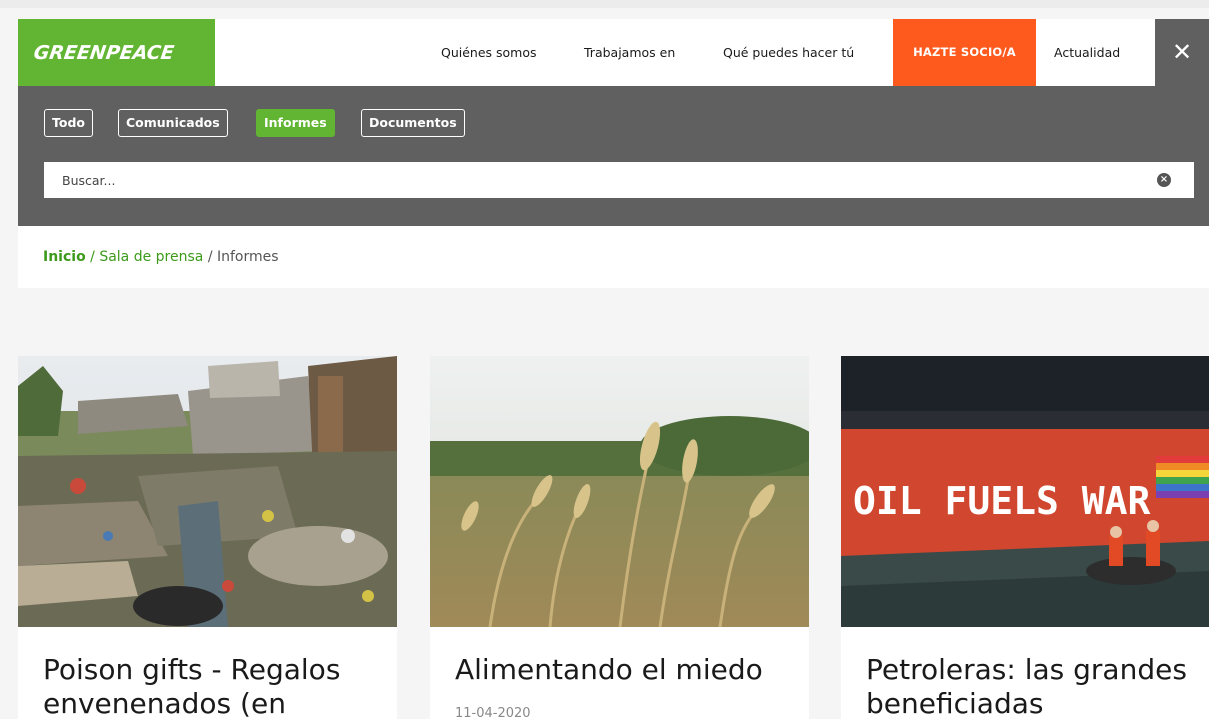 Image resolution: width=1209 pixels, height=719 pixels. I want to click on search-input, so click(619, 180).